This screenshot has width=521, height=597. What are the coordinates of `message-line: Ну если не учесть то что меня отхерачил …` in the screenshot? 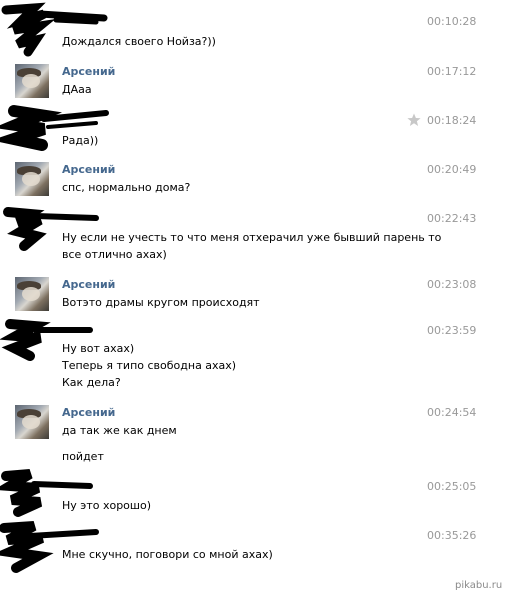 It's located at (252, 237).